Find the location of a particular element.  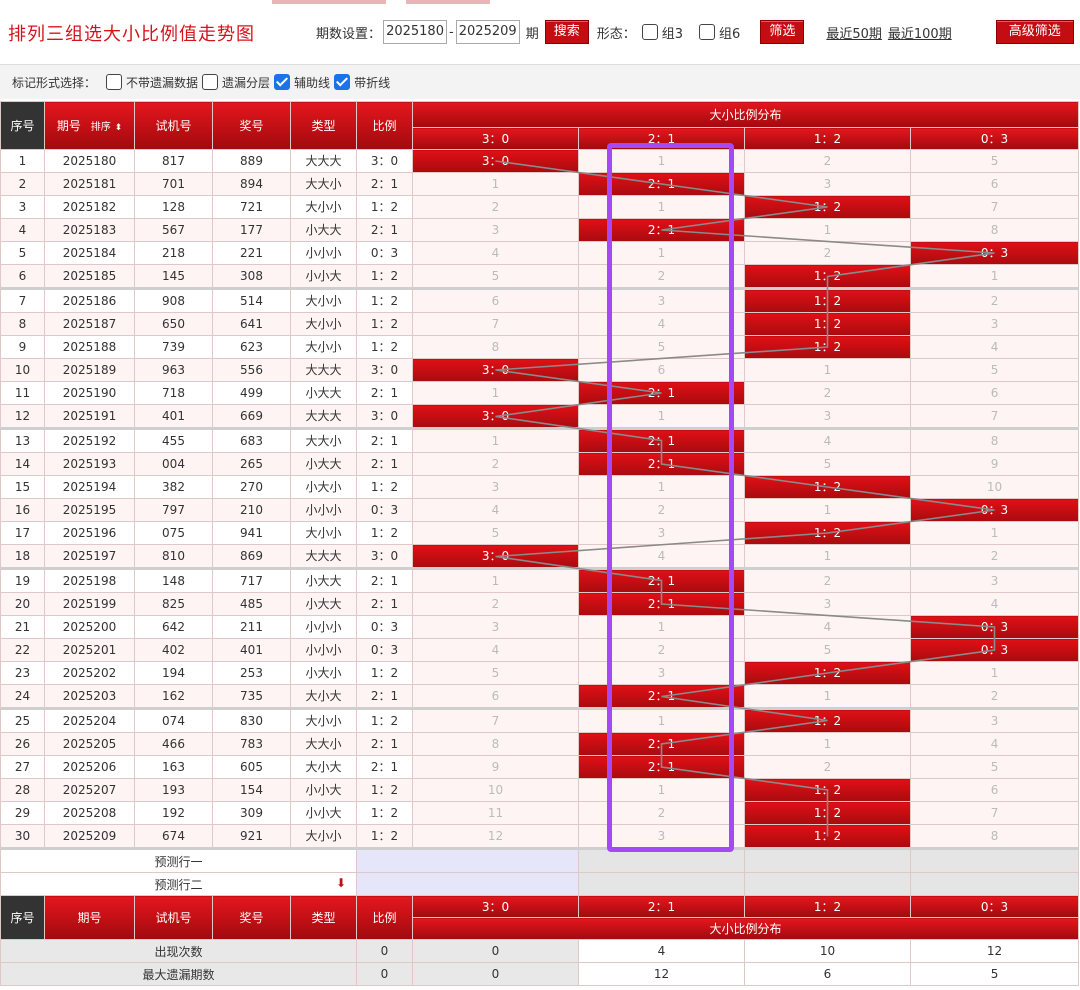

mark-checkbox-polyline is located at coordinates (342, 82).